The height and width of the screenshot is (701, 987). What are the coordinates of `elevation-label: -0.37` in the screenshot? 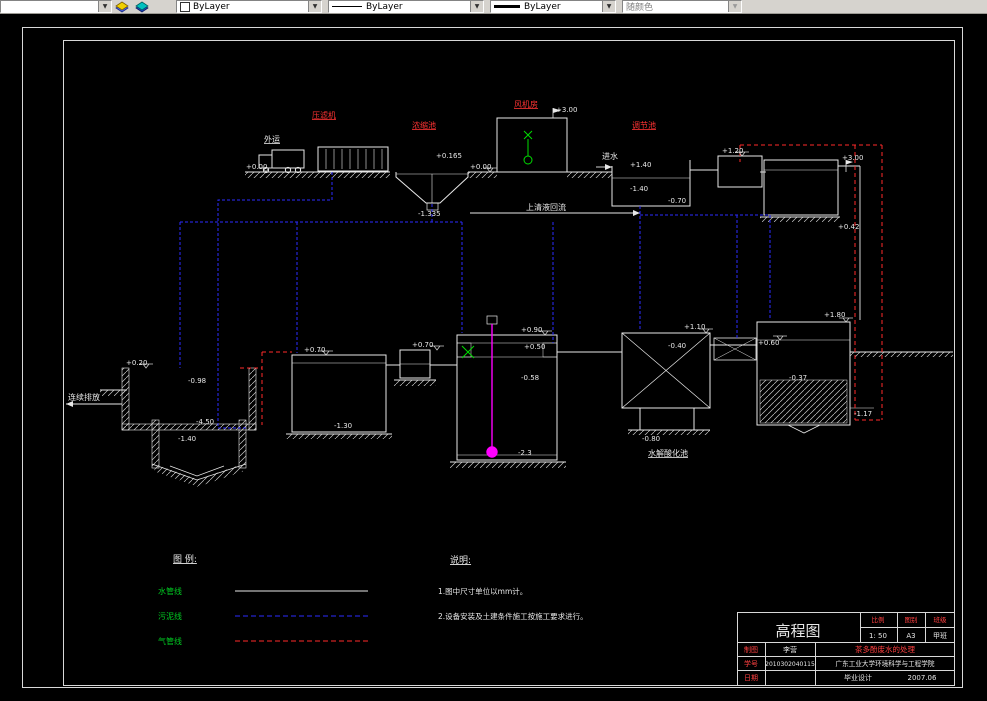 It's located at (798, 378).